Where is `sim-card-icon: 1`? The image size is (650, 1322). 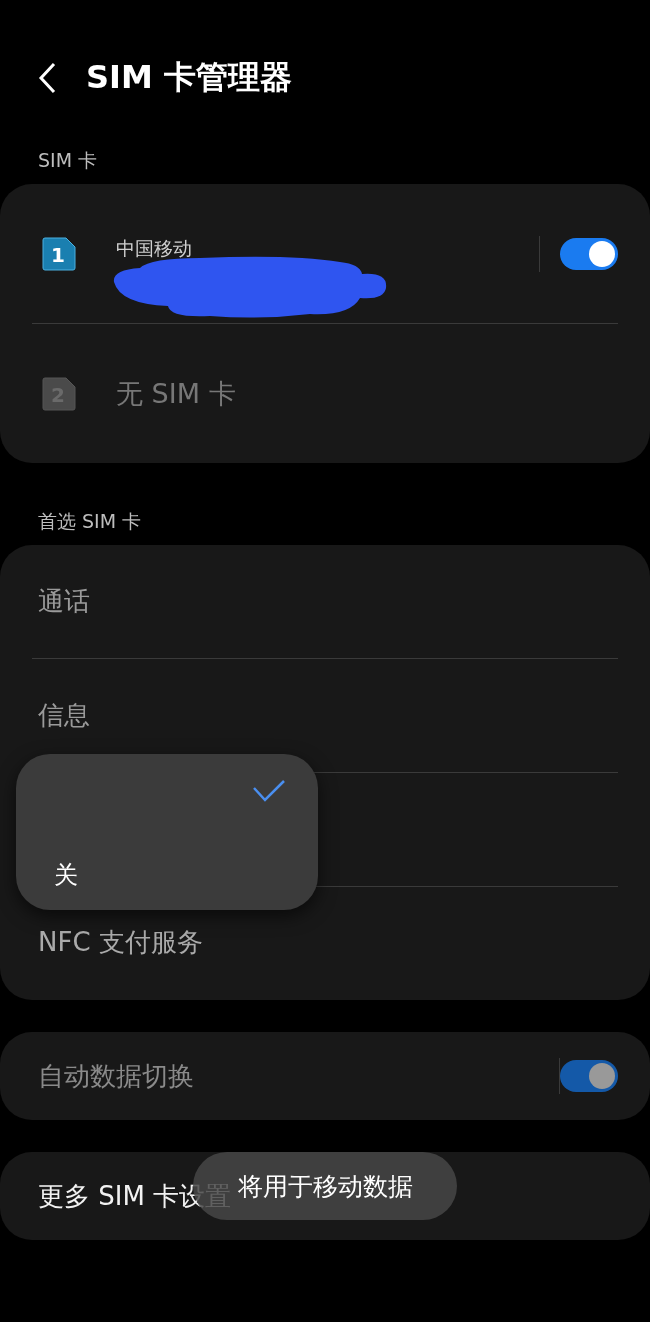
sim-card-icon: 1 is located at coordinates (59, 253).